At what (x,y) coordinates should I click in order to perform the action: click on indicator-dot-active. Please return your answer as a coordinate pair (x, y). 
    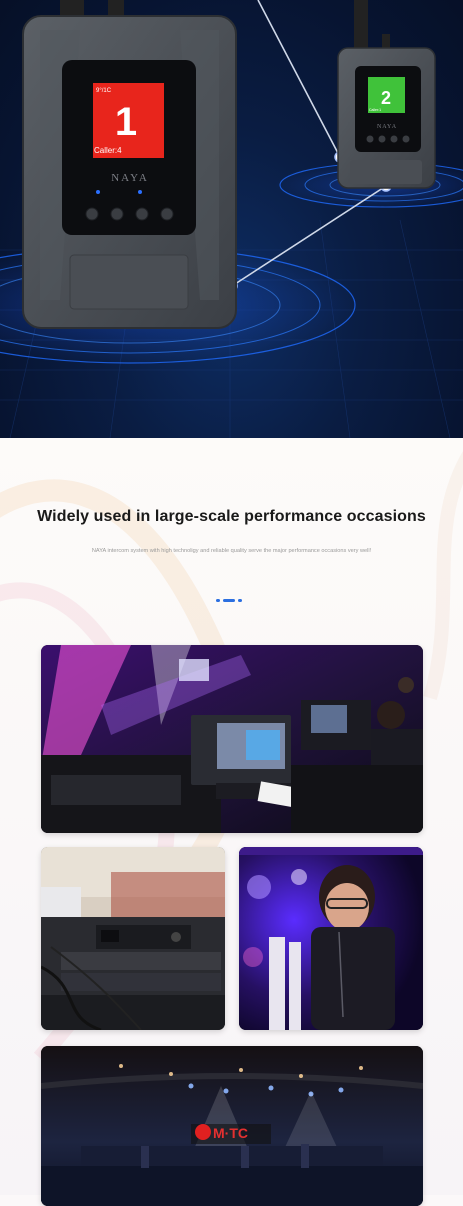
    Looking at the image, I should click on (229, 600).